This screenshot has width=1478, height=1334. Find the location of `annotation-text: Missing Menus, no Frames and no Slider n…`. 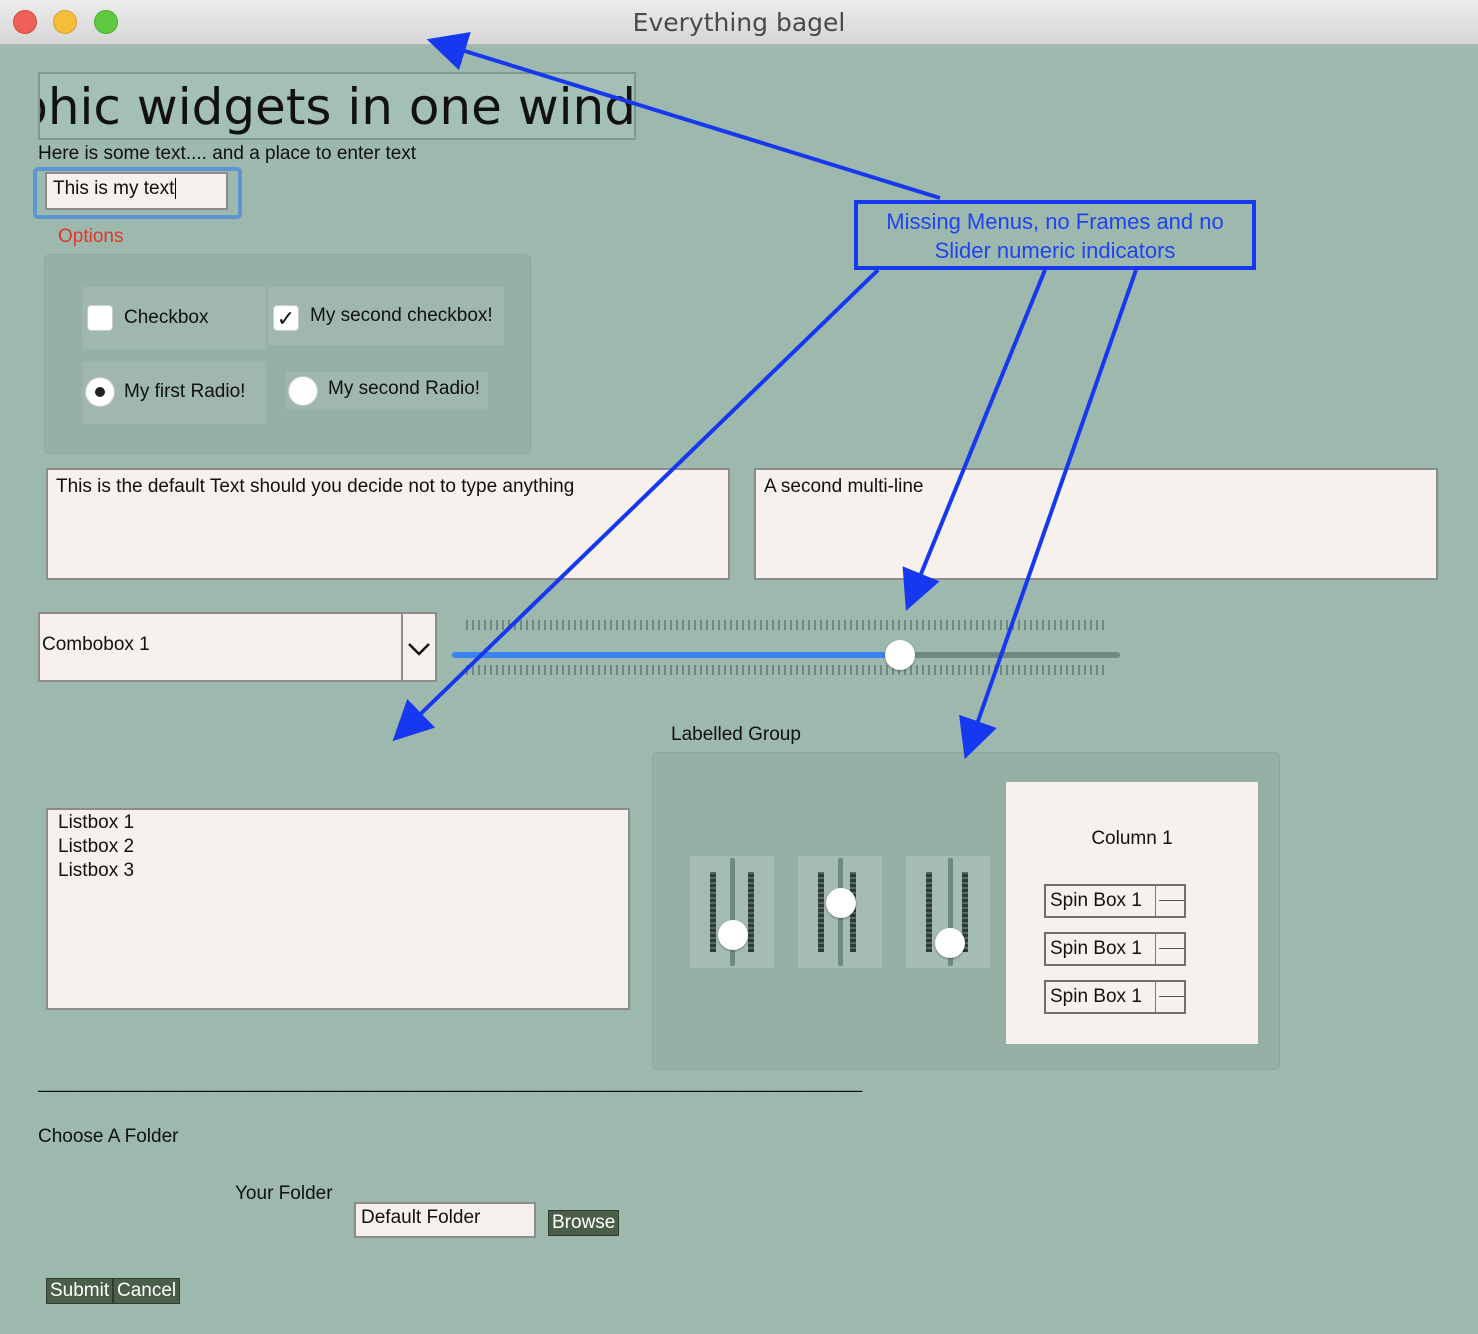

annotation-text: Missing Menus, no Frames and no Slider n… is located at coordinates (1055, 236).